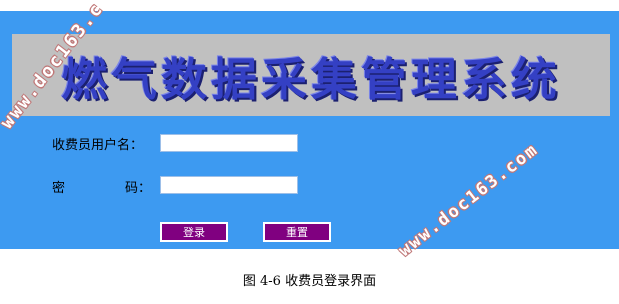 The height and width of the screenshot is (304, 619). Describe the element at coordinates (309, 281) in the screenshot. I see `figure-caption: 图 4-6 收费员登录界面` at that location.